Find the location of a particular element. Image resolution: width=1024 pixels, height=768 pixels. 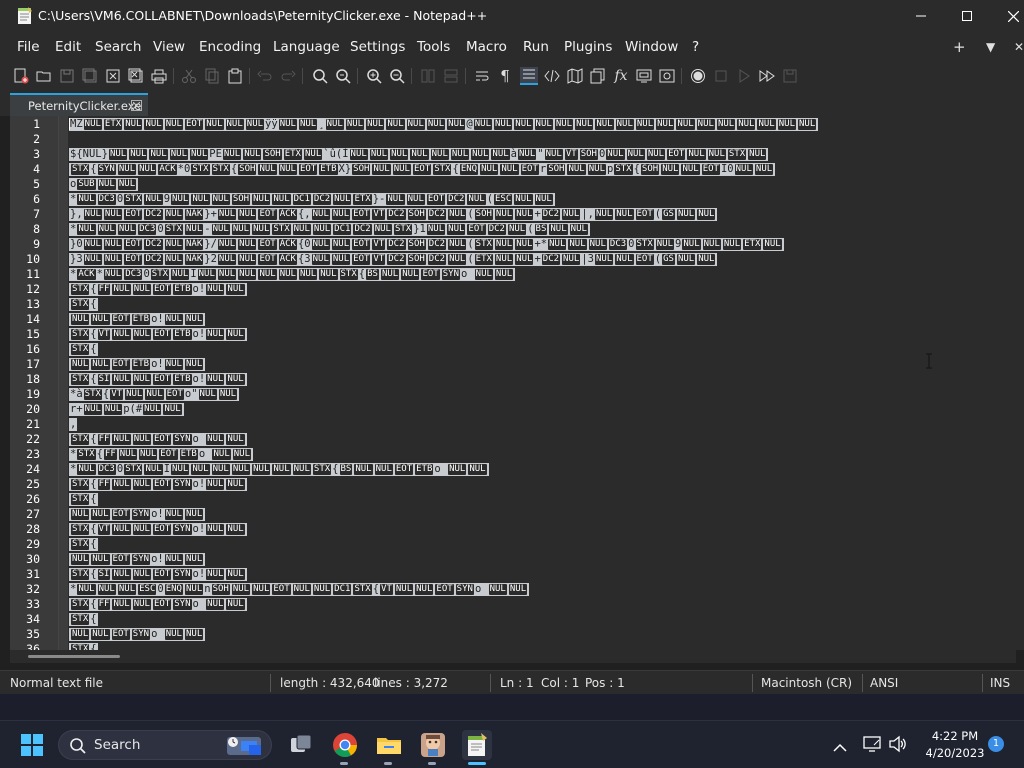

editor-line: 33 STX{FF NUL NUL EOT SYN o NUL NUL is located at coordinates (513, 604).